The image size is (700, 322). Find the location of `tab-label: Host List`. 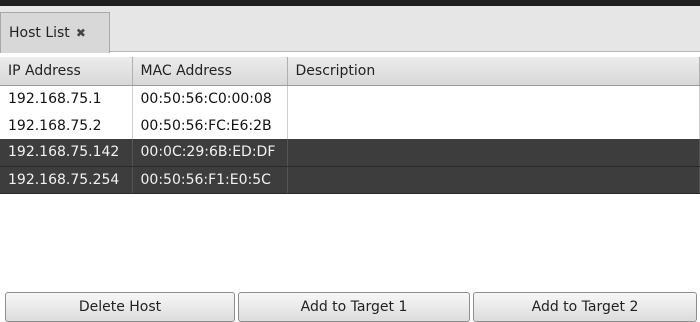

tab-label: Host List is located at coordinates (39, 33).